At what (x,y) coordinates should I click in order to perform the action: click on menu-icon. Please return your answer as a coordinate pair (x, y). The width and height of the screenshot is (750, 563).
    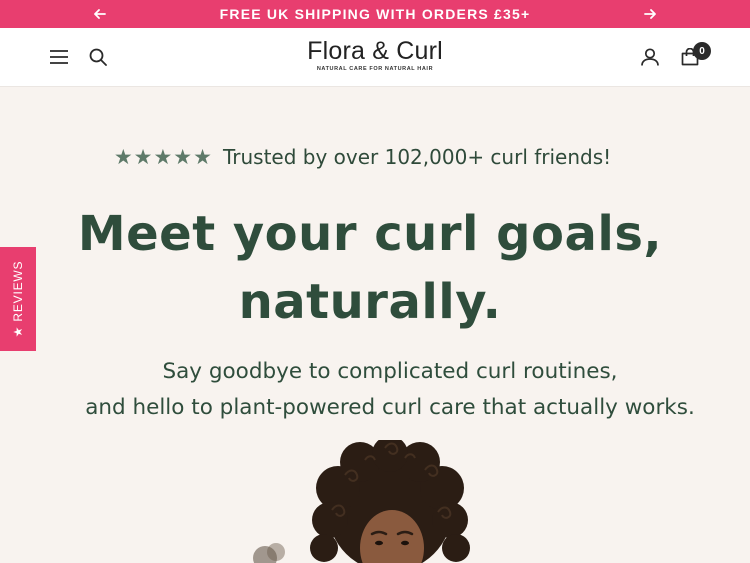
    Looking at the image, I should click on (59, 57).